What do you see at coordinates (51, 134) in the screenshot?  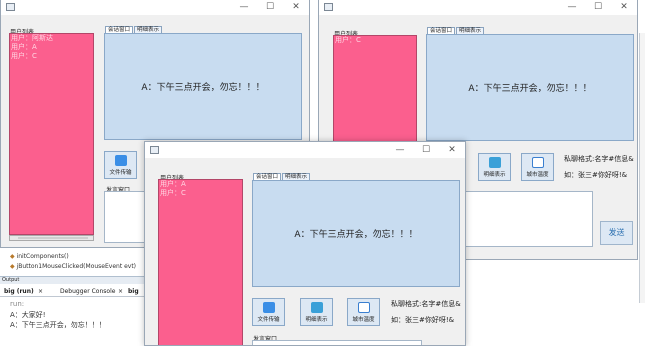 I see `user-list: 用户：阿斯达 用户：A 用户：C` at bounding box center [51, 134].